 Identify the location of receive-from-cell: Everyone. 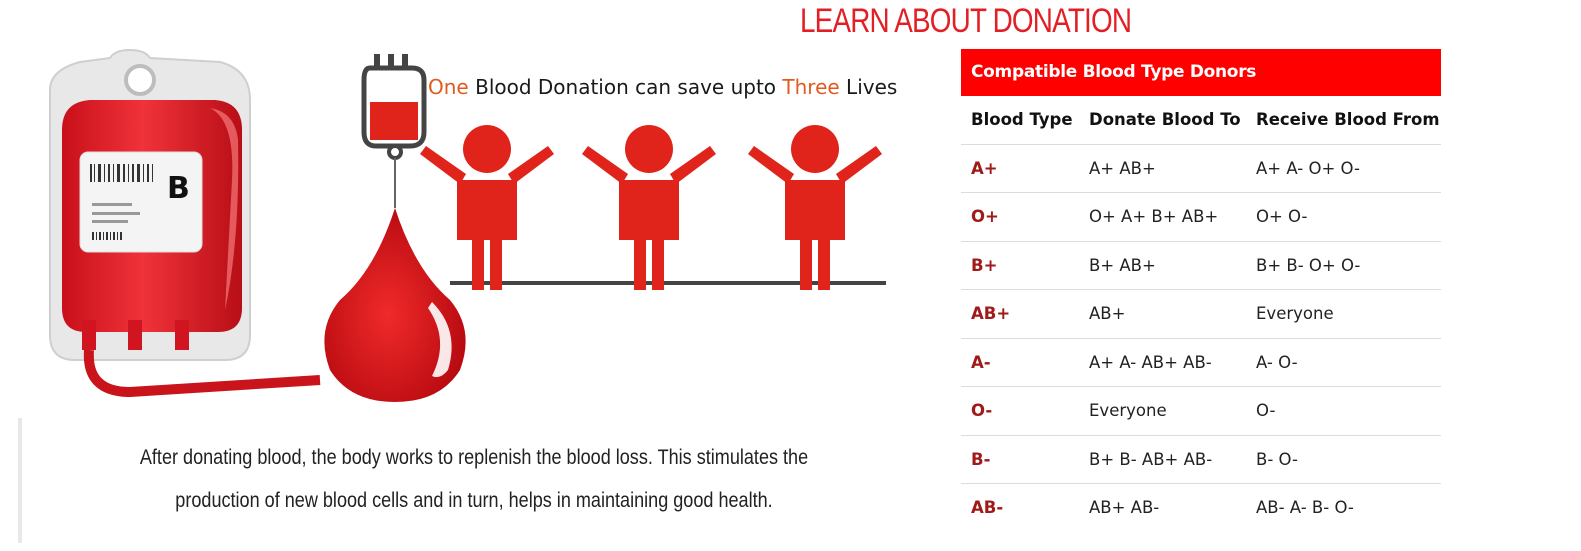
(1295, 314).